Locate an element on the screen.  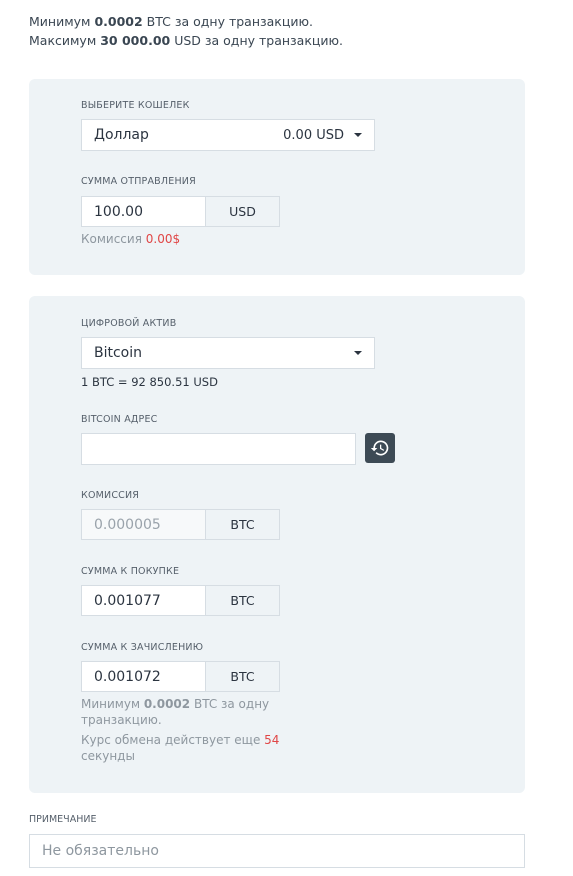
buy-amount-unit: BTC is located at coordinates (243, 600).